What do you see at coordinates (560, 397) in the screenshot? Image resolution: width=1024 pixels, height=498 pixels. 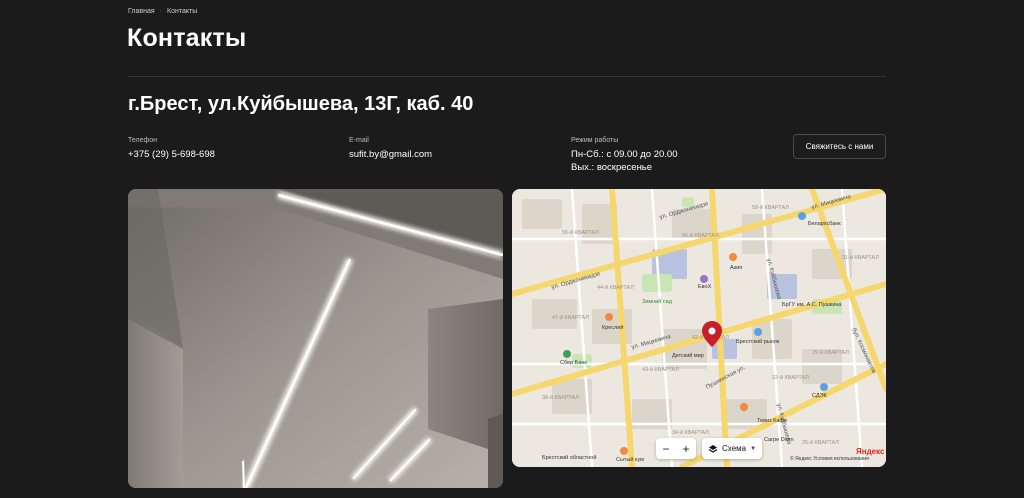 I see `map-block-label: 38-й КВАРТАЛ` at bounding box center [560, 397].